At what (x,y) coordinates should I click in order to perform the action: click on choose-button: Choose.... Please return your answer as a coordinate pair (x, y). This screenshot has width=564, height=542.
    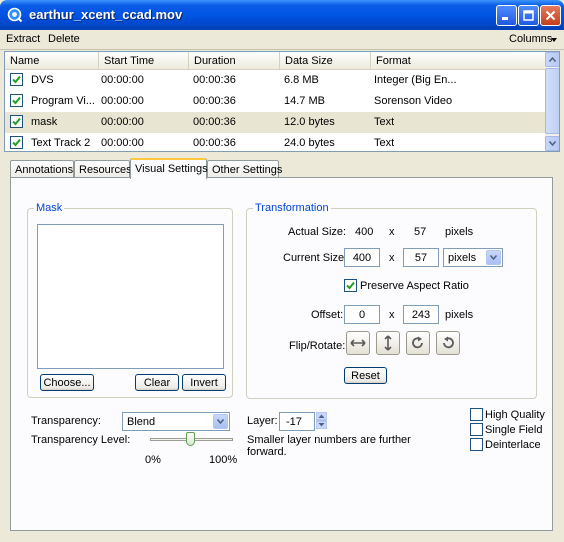
    Looking at the image, I should click on (67, 382).